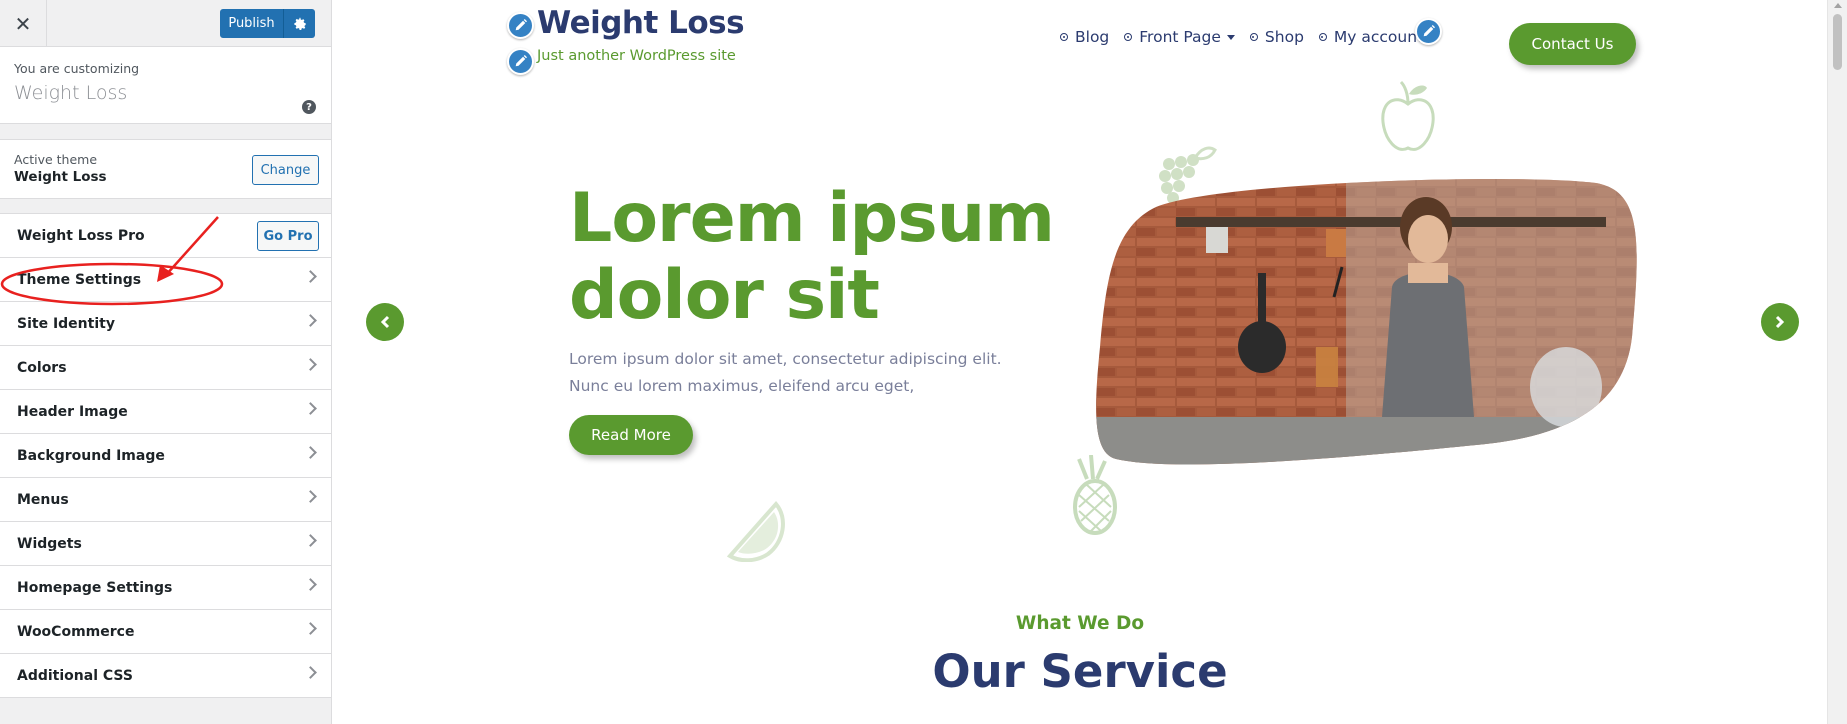 The image size is (1847, 724). Describe the element at coordinates (1572, 44) in the screenshot. I see `contact-us-button: Contact Us` at that location.